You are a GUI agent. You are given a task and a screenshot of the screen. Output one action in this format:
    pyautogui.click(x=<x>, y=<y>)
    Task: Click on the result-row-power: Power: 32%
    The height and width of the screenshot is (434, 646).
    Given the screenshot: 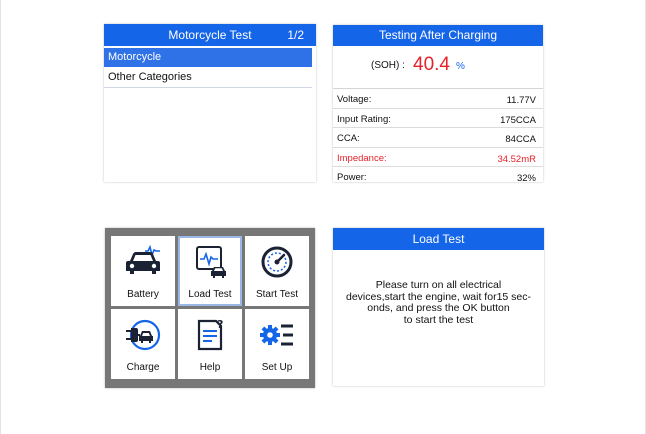 What is the action you would take?
    pyautogui.click(x=438, y=176)
    